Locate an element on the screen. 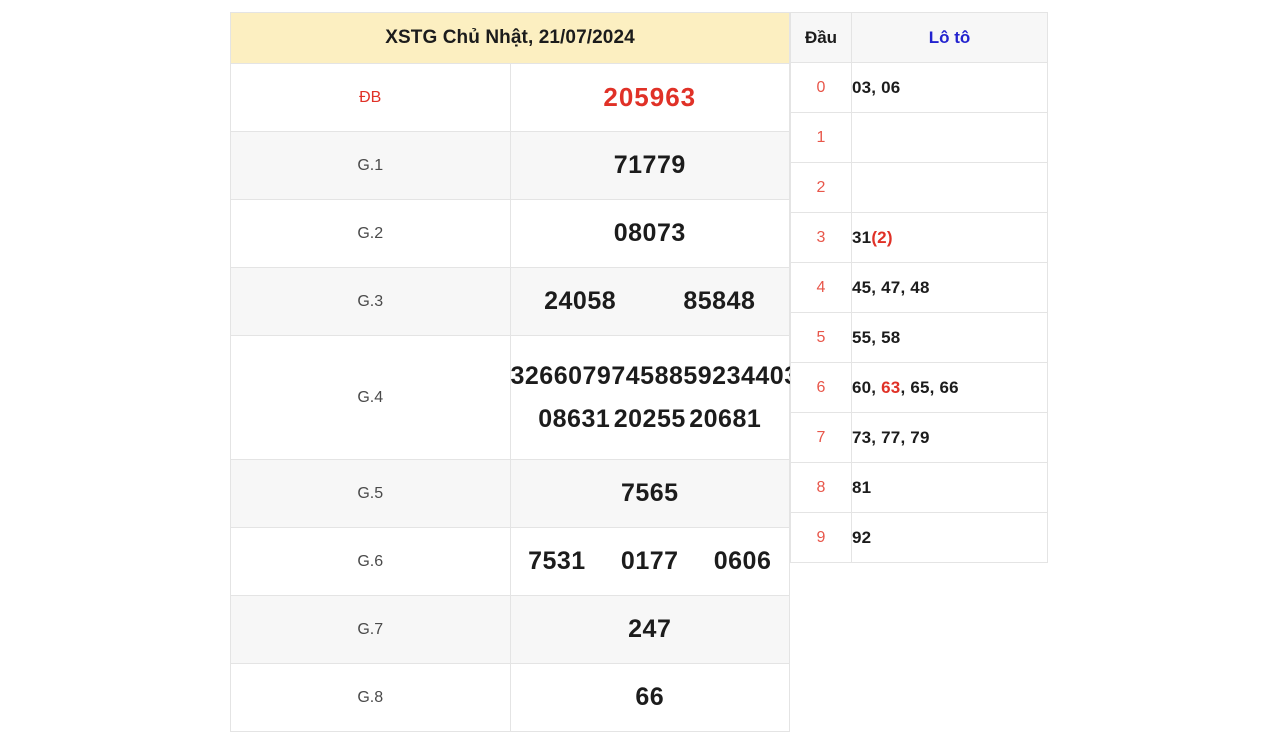 The width and height of the screenshot is (1280, 732). loto-values: 55, 58 is located at coordinates (949, 337).